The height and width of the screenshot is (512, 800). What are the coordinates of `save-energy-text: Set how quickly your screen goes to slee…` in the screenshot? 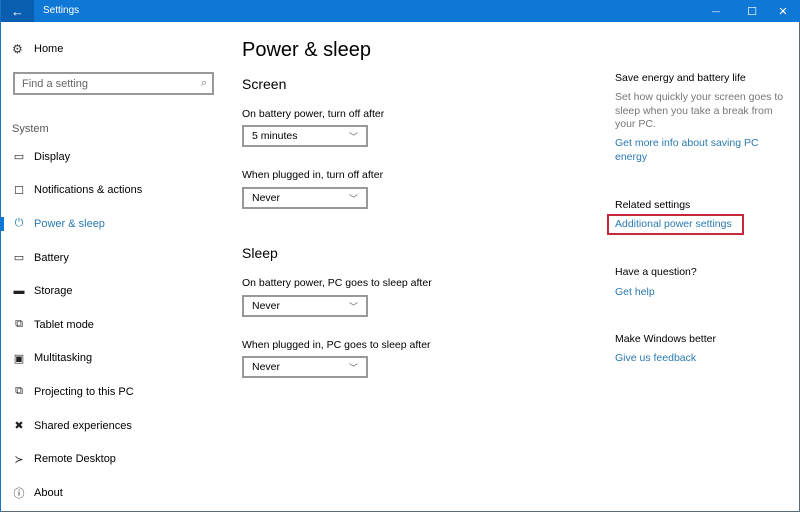 It's located at (699, 110).